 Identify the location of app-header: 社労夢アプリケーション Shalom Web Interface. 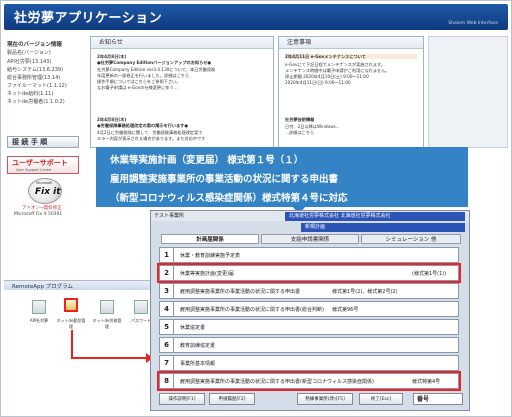
(256, 17).